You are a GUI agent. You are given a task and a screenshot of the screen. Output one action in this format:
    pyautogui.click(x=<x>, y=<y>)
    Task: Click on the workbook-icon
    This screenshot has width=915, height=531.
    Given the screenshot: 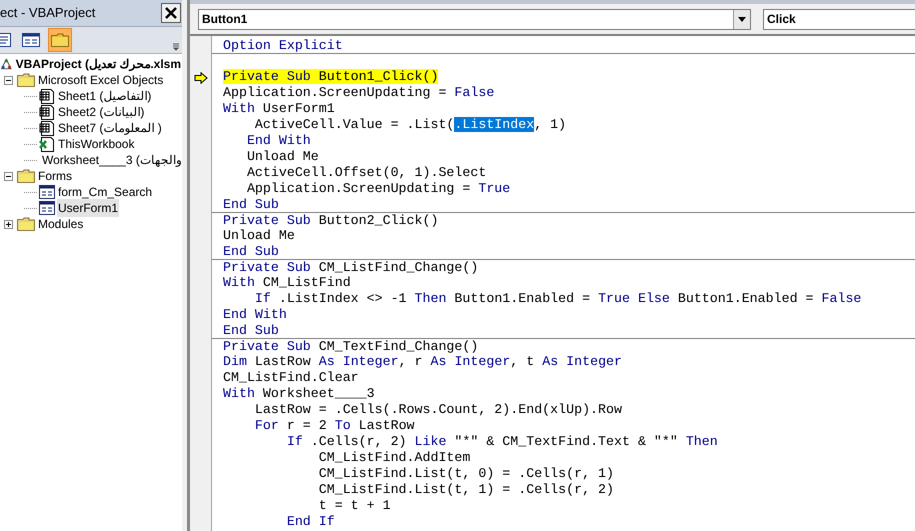 What is the action you would take?
    pyautogui.click(x=47, y=144)
    